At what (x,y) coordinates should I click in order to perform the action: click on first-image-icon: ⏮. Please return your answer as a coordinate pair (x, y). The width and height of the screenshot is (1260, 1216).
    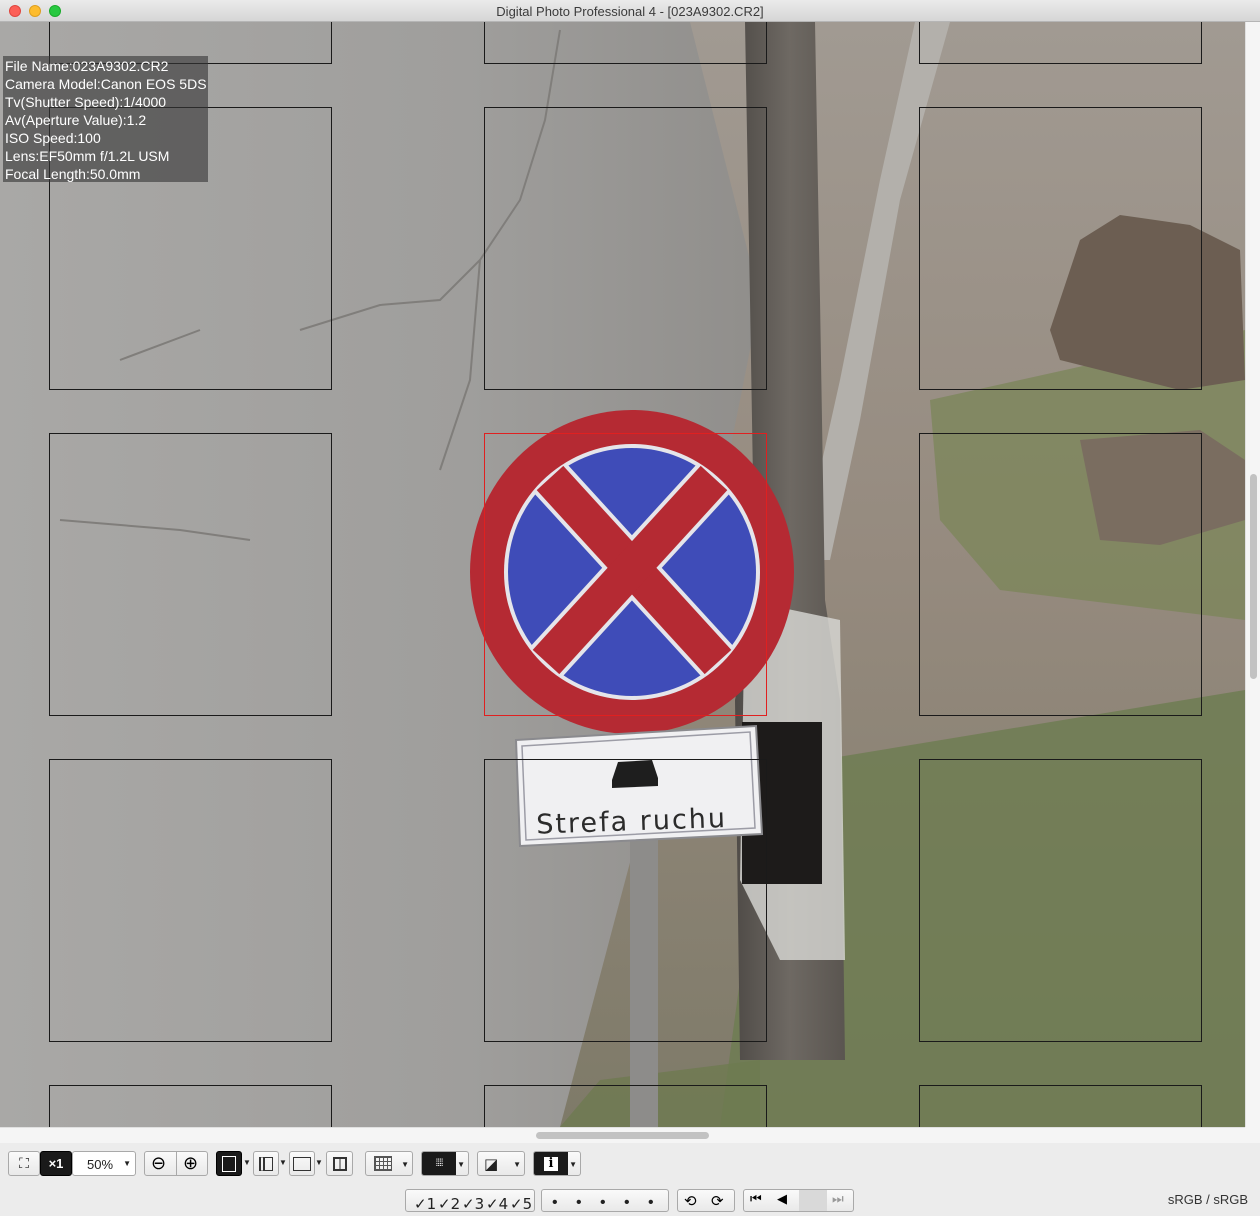
    Looking at the image, I should click on (756, 1199).